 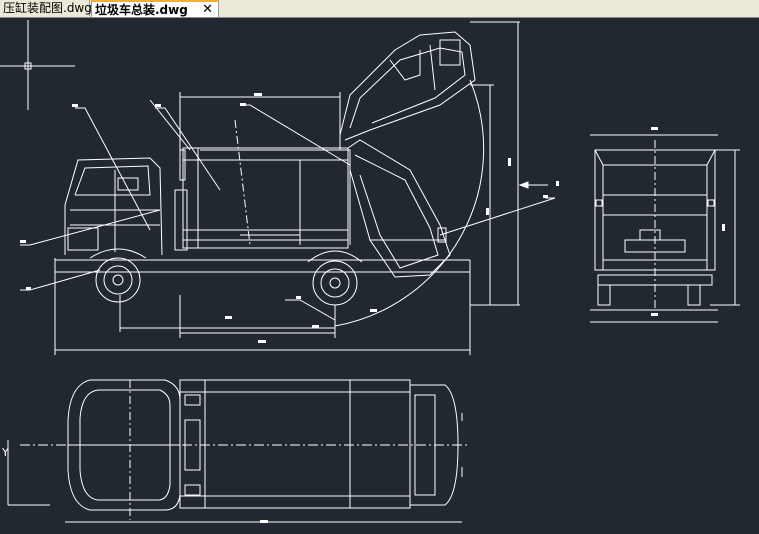 What do you see at coordinates (28, 473) in the screenshot?
I see `ucs-icon` at bounding box center [28, 473].